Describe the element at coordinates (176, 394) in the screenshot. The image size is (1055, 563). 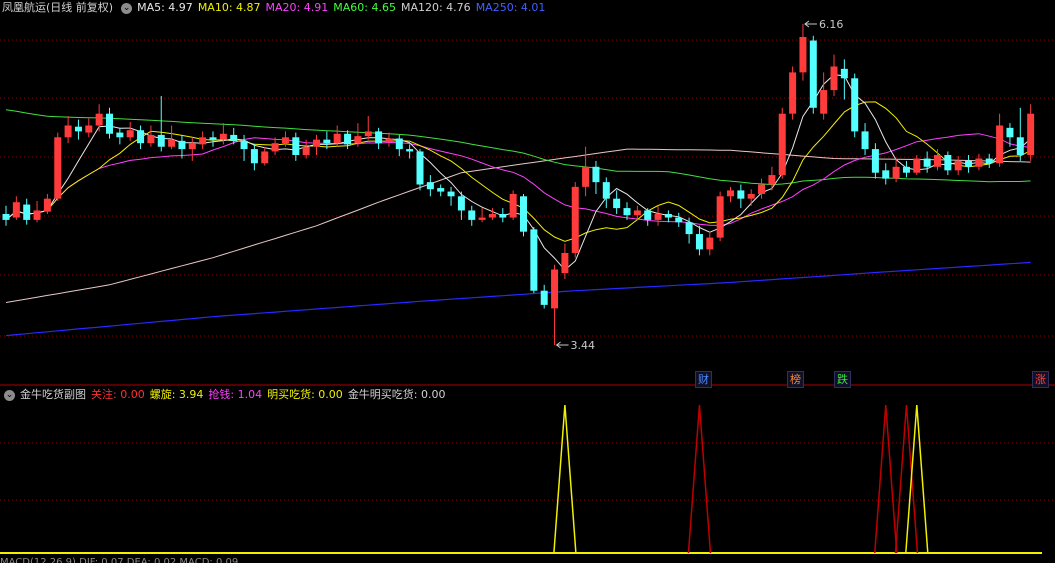
I see `luoxuan-label: 螺旋: 3.94` at that location.